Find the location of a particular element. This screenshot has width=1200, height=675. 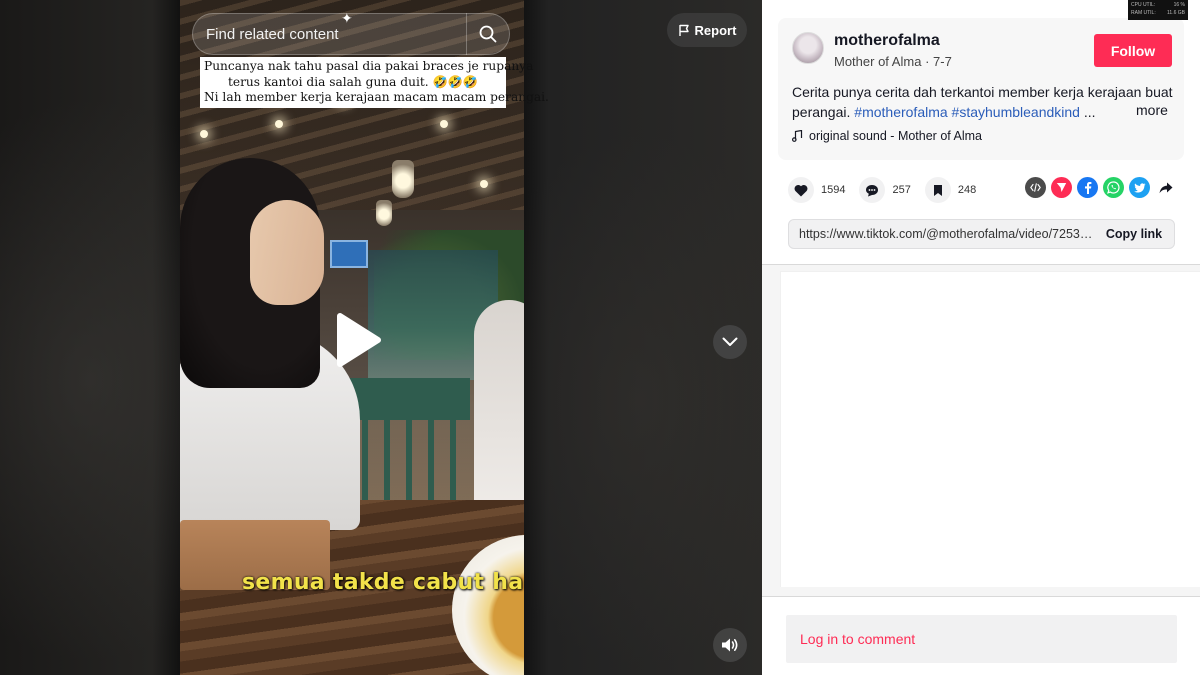

like-button is located at coordinates (801, 190).